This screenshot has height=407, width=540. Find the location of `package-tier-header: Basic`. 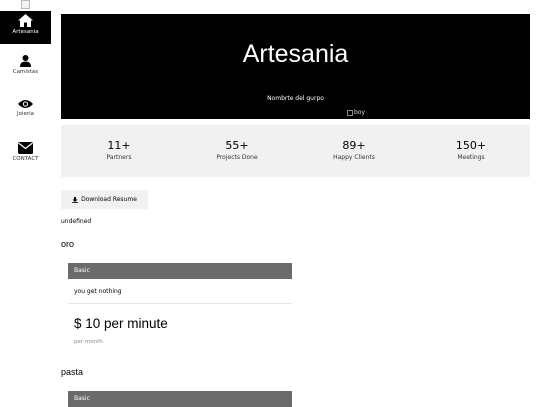

package-tier-header: Basic is located at coordinates (180, 271).